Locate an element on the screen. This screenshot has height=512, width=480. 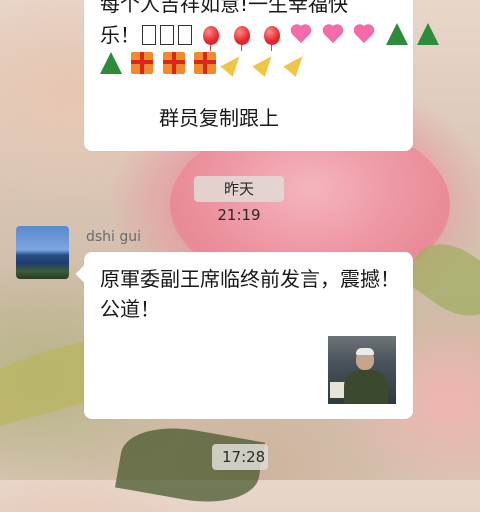
video-thumbnail is located at coordinates (362, 370).